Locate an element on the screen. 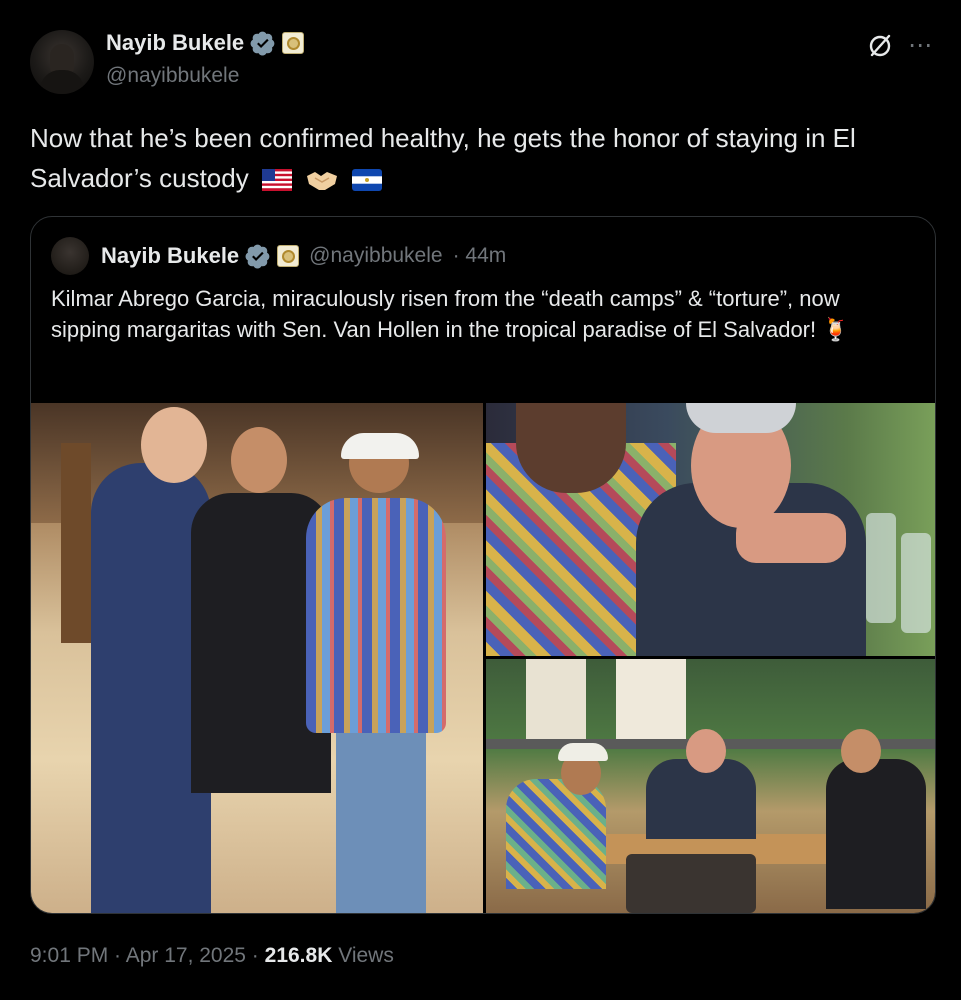 The image size is (961, 1000). quoted-tweet-header: Nayib Bukele @nayibbukele · 44m is located at coordinates (278, 256).